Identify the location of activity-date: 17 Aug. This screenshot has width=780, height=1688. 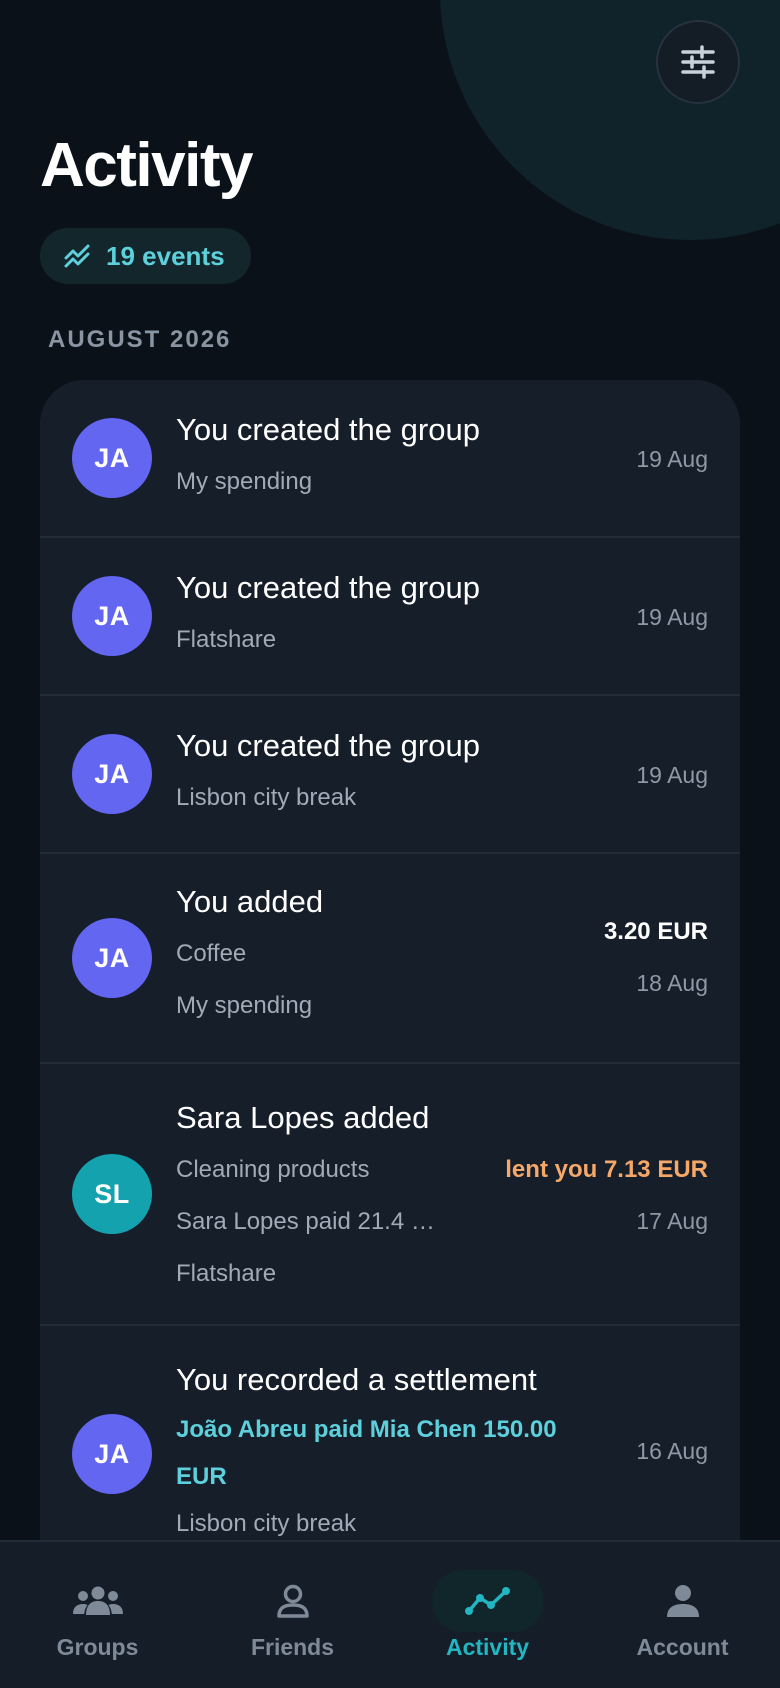
(672, 1221).